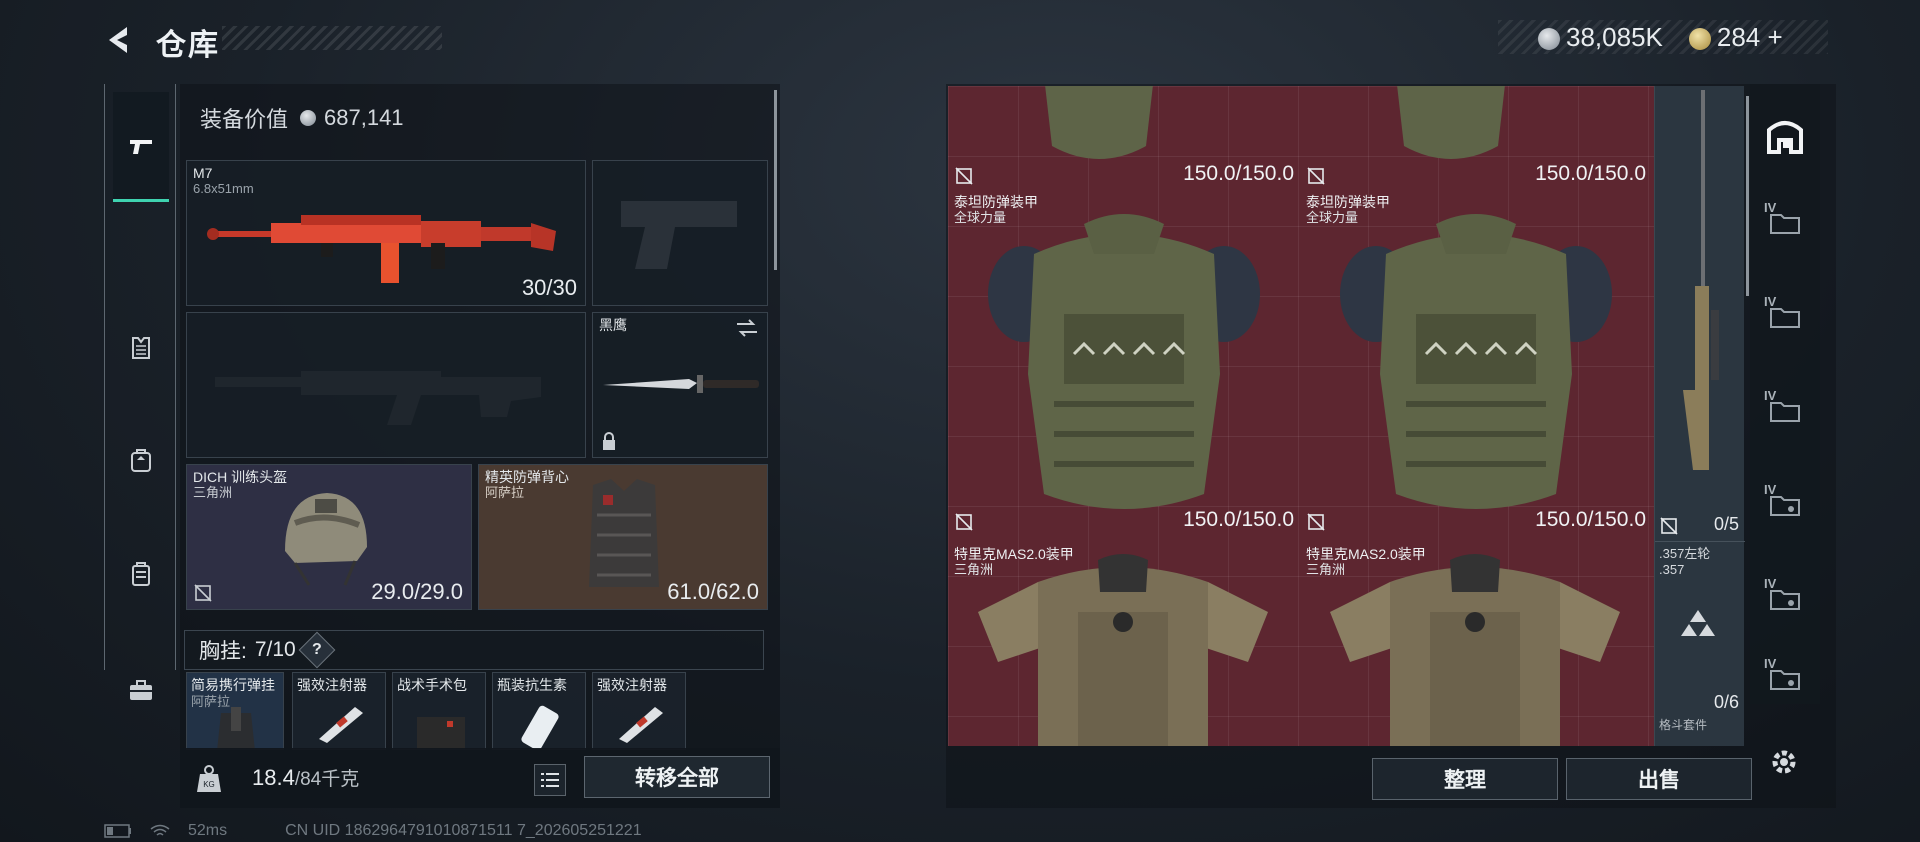  I want to click on triangle-emblem-icon, so click(1698, 623).